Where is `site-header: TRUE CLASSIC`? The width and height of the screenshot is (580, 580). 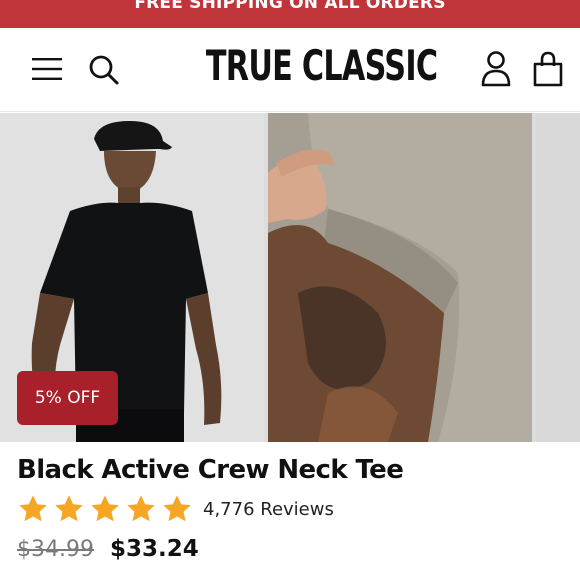
site-header: TRUE CLASSIC is located at coordinates (290, 70).